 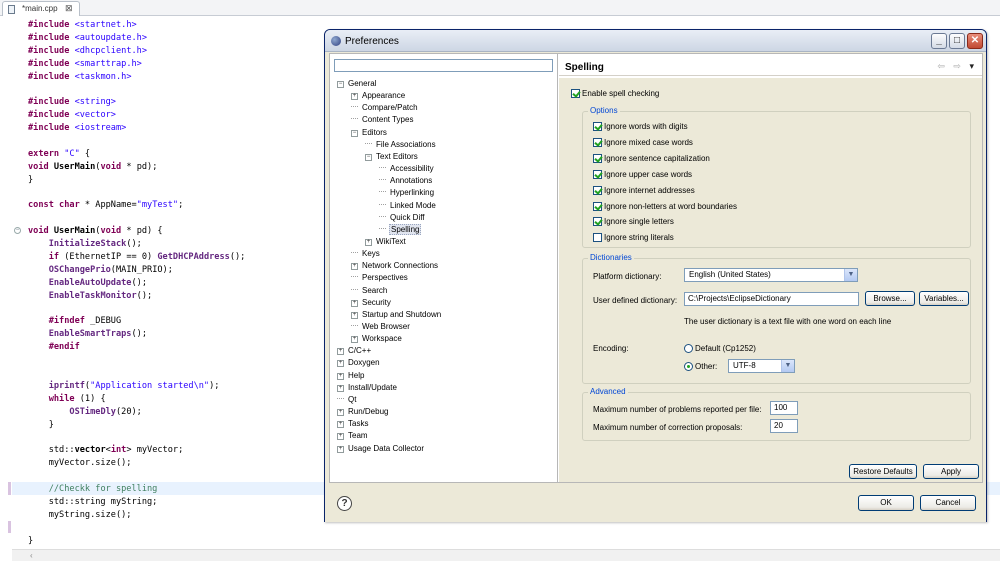 I want to click on code-line: #include <startnet.h>, so click(x=136, y=25).